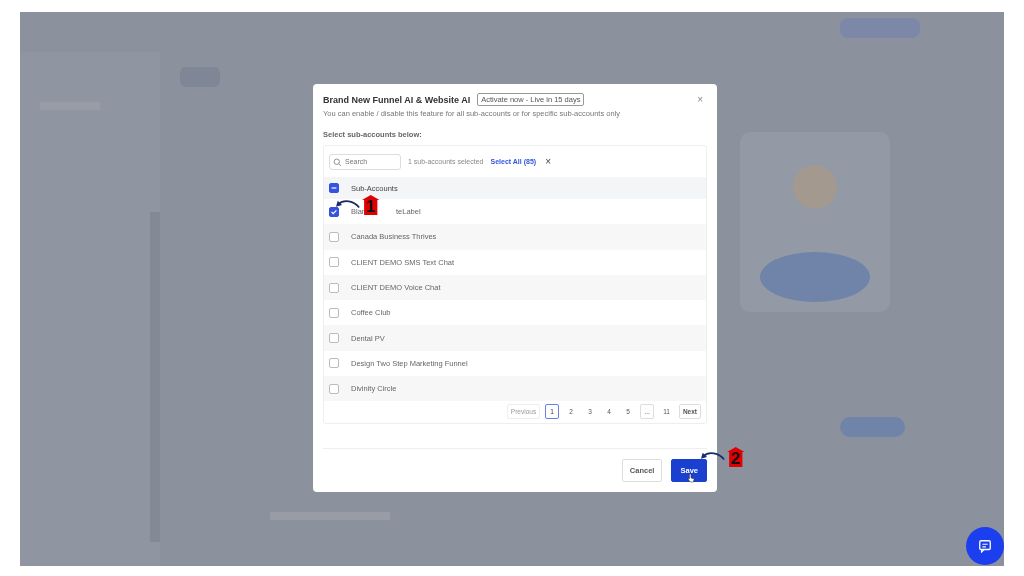 This screenshot has width=1024, height=576. Describe the element at coordinates (397, 99) in the screenshot. I see `dialog-title: Brand New Funnel AI & Website AI` at that location.